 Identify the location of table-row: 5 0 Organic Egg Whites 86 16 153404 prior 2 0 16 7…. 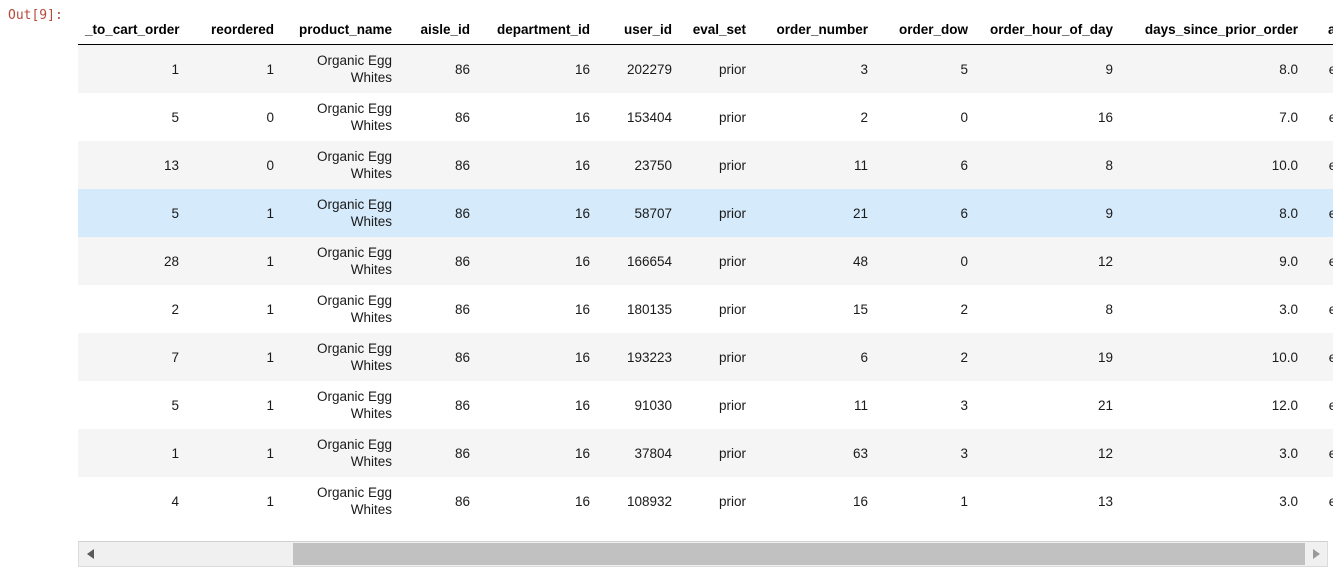
(705, 117).